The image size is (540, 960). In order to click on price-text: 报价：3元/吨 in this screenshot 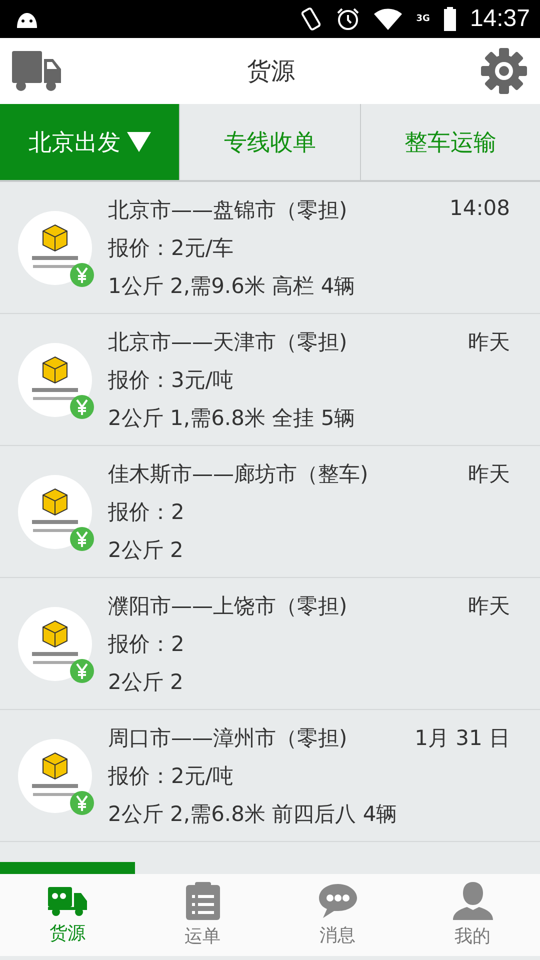, I will do `click(171, 380)`.